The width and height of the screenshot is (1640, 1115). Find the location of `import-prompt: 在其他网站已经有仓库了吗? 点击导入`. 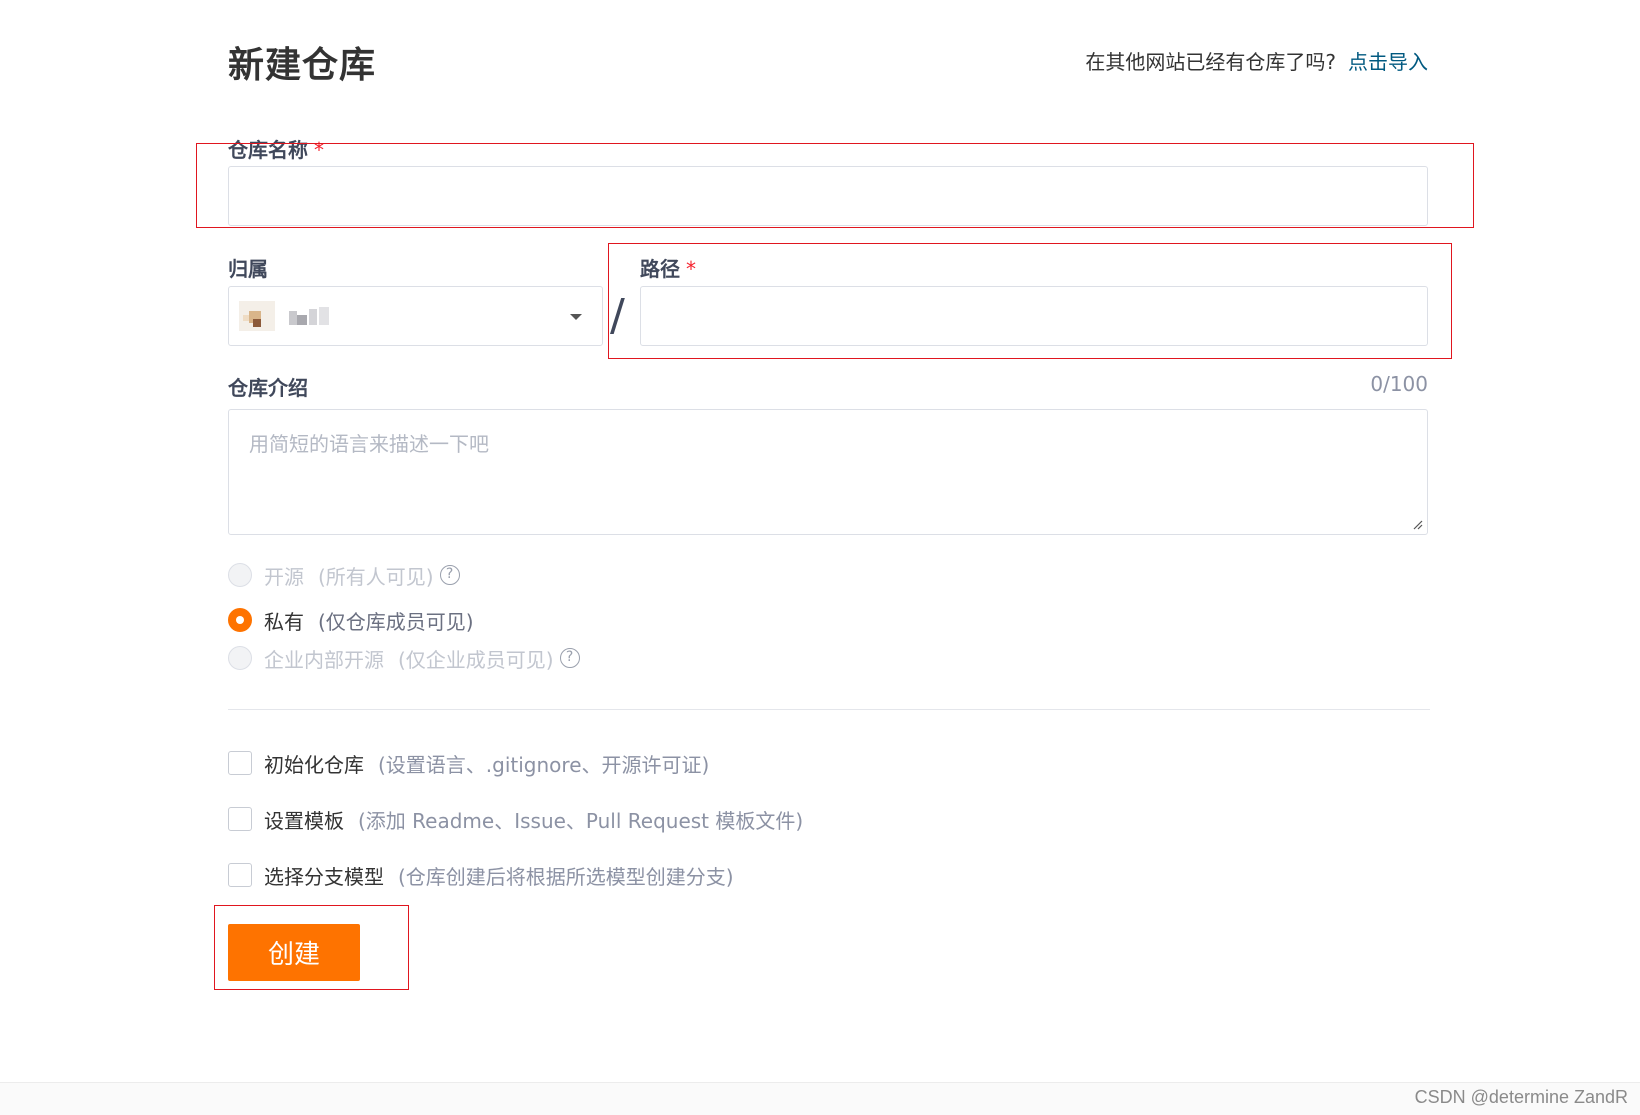

import-prompt: 在其他网站已经有仓库了吗? 点击导入 is located at coordinates (1256, 60).